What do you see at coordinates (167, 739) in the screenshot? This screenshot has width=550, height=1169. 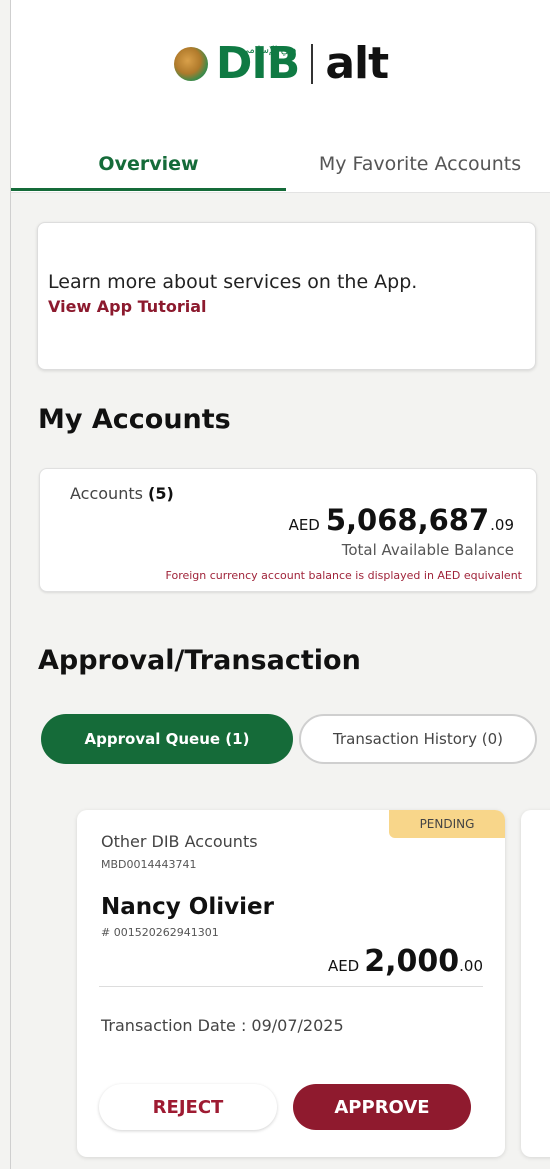 I see `approval-queue-tab: Approval Queue (1)` at bounding box center [167, 739].